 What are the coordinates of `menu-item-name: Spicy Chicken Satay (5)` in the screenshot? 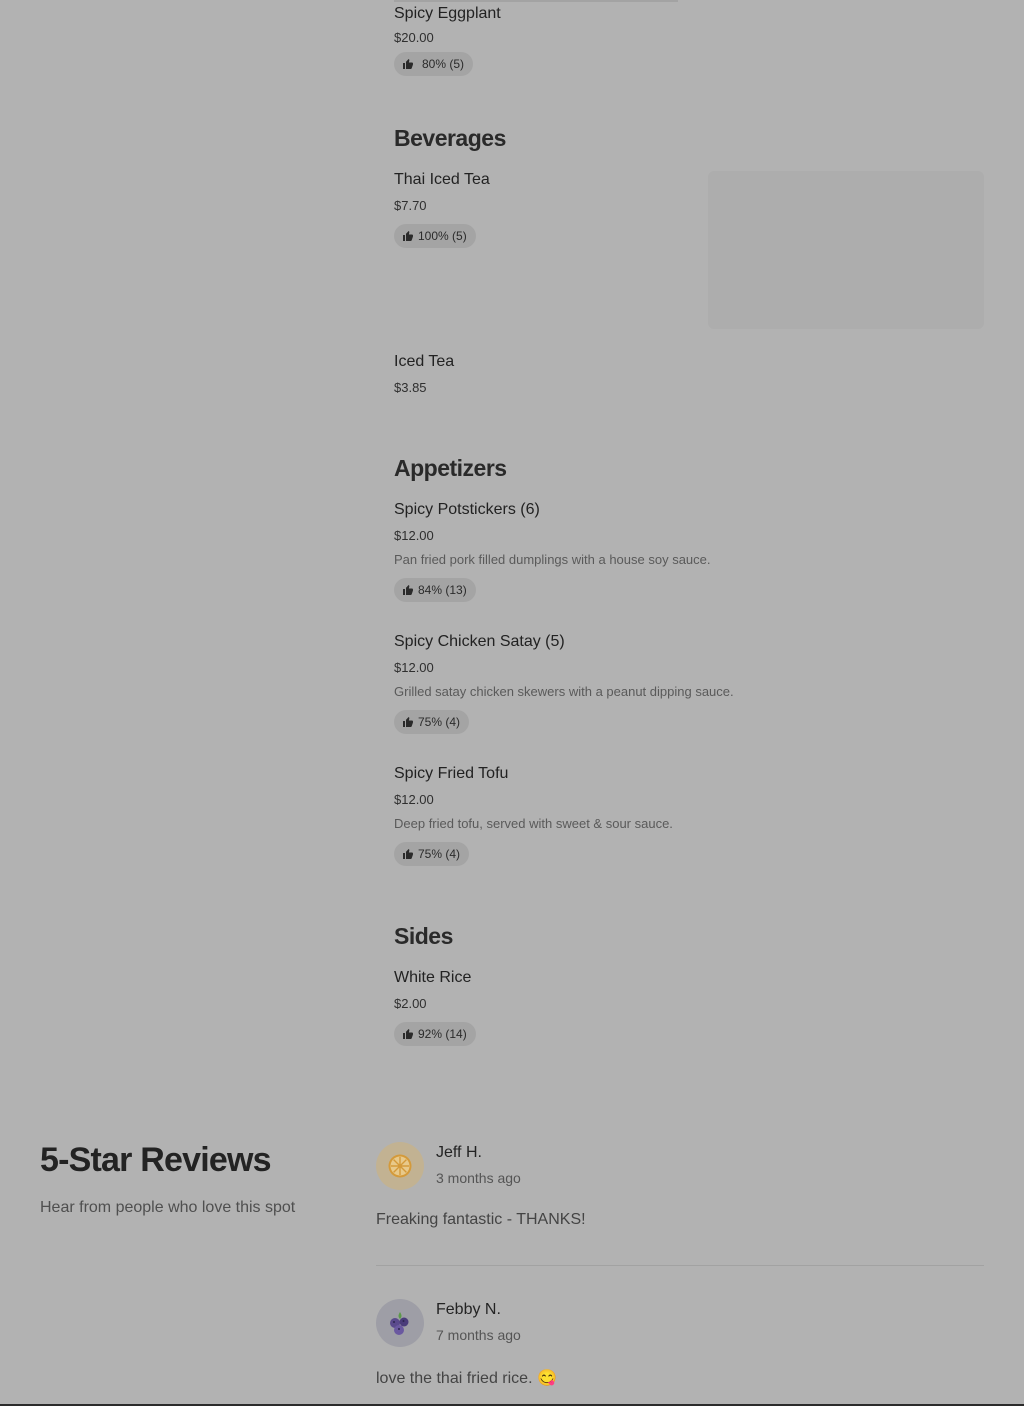 It's located at (479, 642).